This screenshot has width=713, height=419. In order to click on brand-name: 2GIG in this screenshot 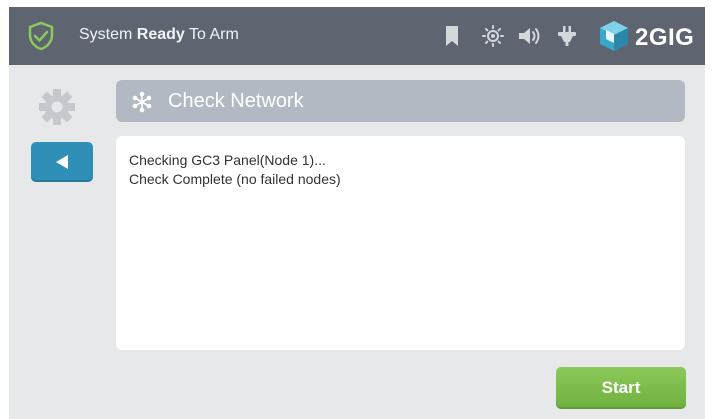, I will do `click(665, 37)`.